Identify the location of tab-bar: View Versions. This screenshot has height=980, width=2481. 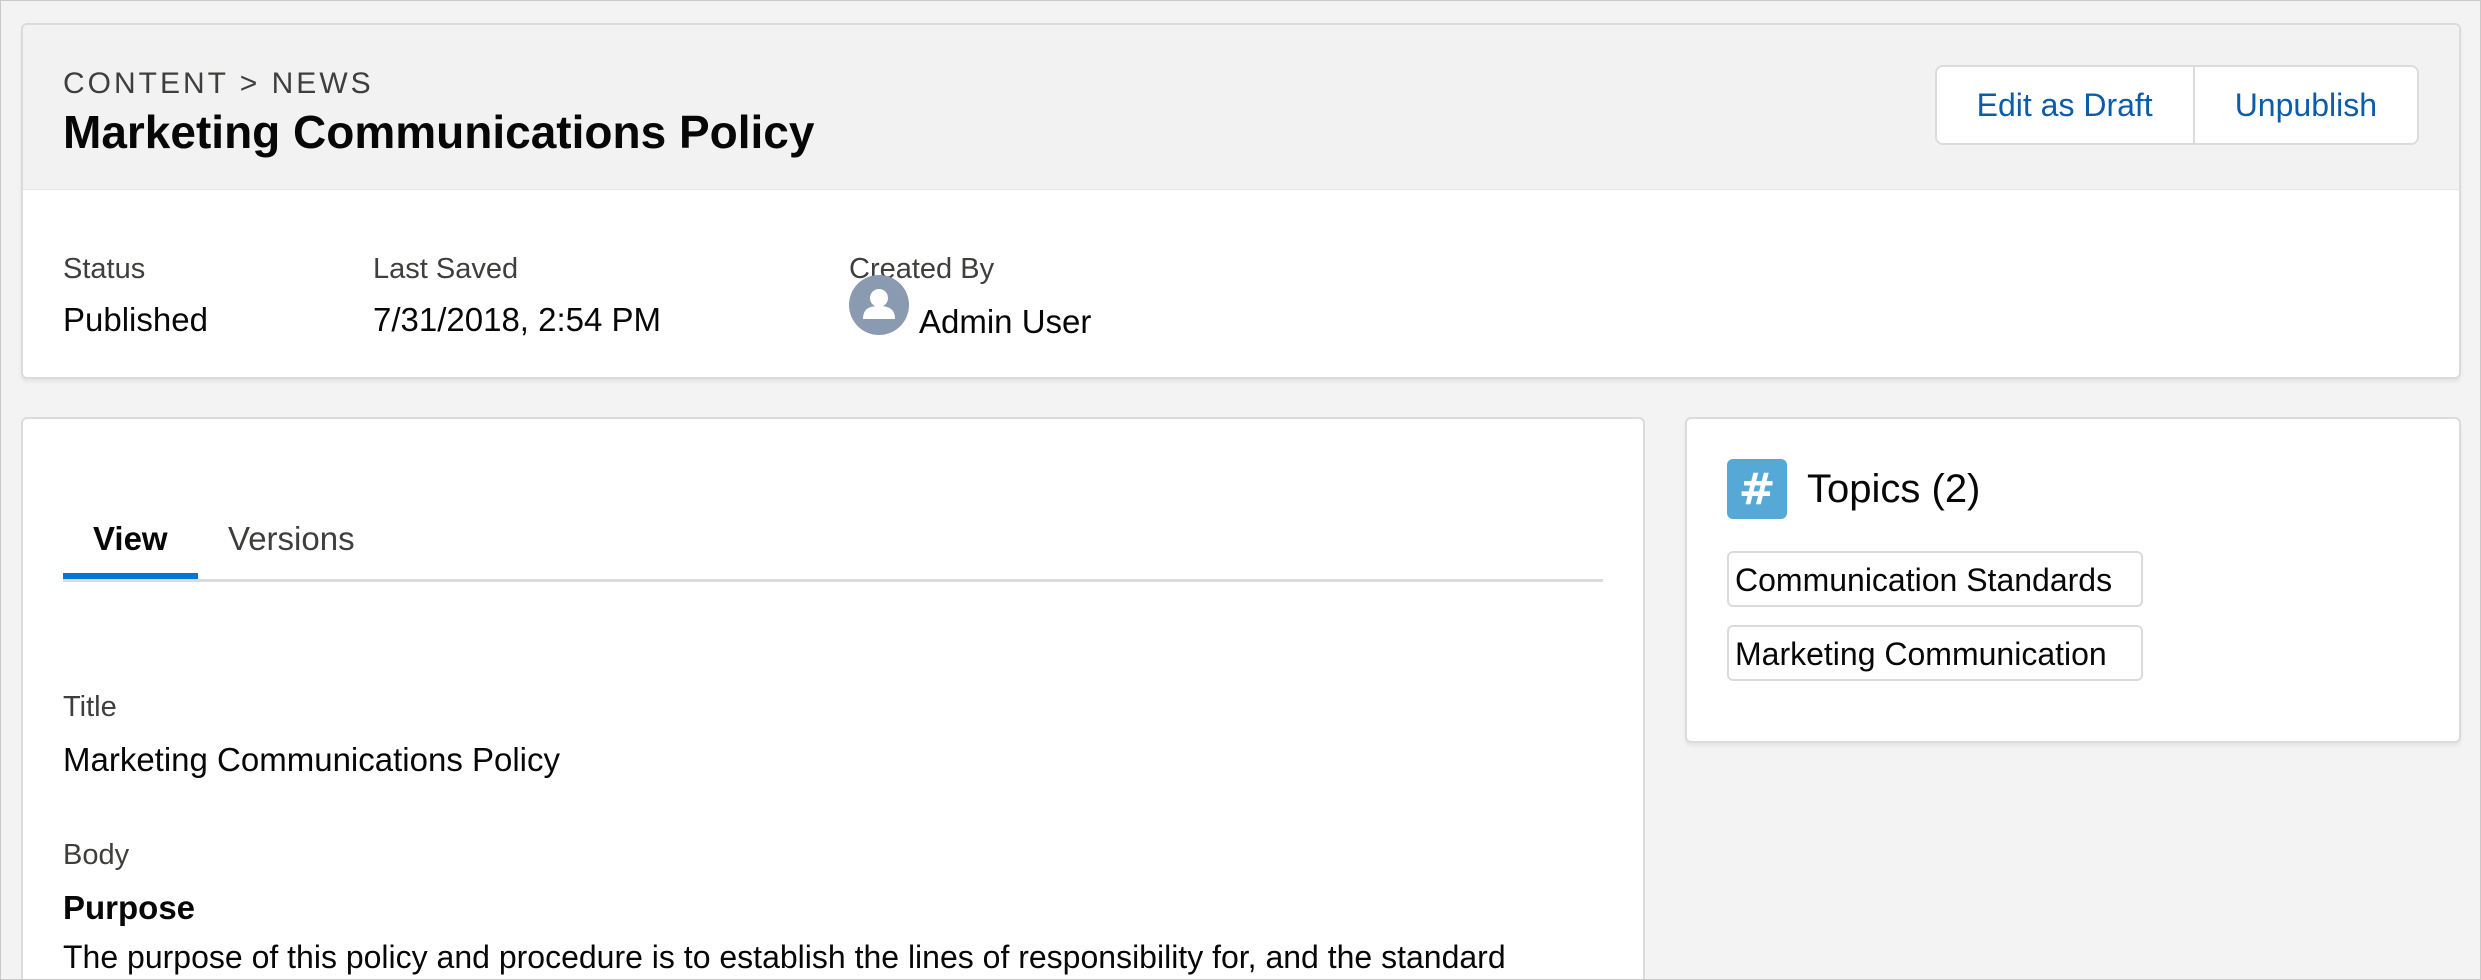
(833, 545).